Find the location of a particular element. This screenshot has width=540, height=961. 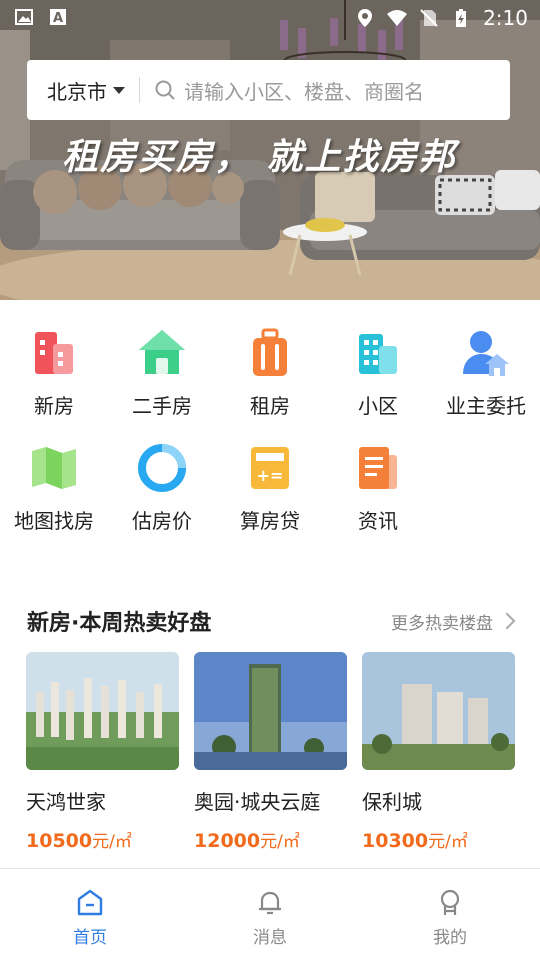

category-owner-entrust: 业主委托 is located at coordinates (486, 372).